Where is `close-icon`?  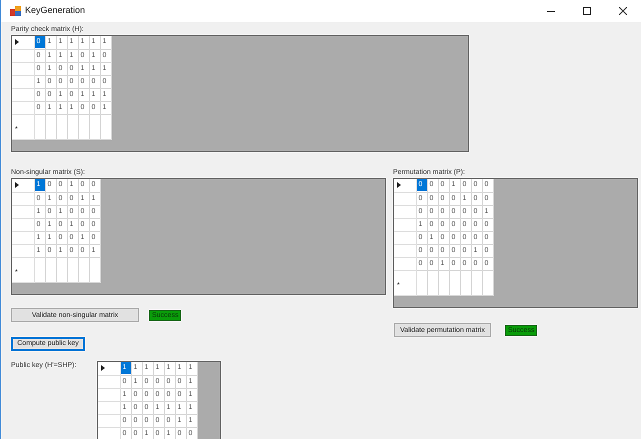 close-icon is located at coordinates (623, 11).